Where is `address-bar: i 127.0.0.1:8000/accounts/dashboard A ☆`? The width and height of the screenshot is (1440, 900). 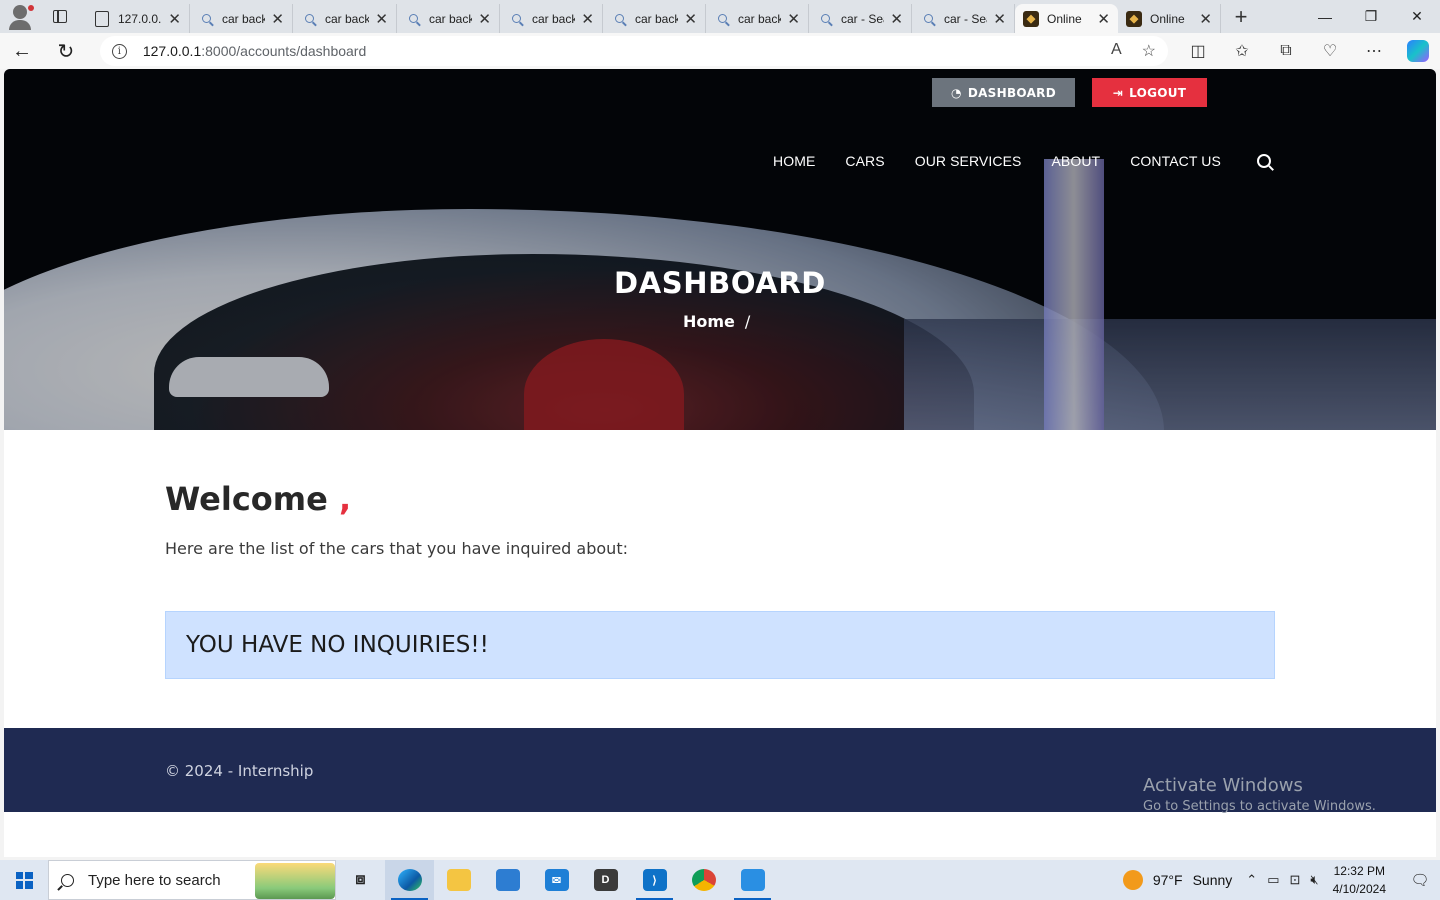
address-bar: i 127.0.0.1:8000/accounts/dashboard A ☆ is located at coordinates (633, 51).